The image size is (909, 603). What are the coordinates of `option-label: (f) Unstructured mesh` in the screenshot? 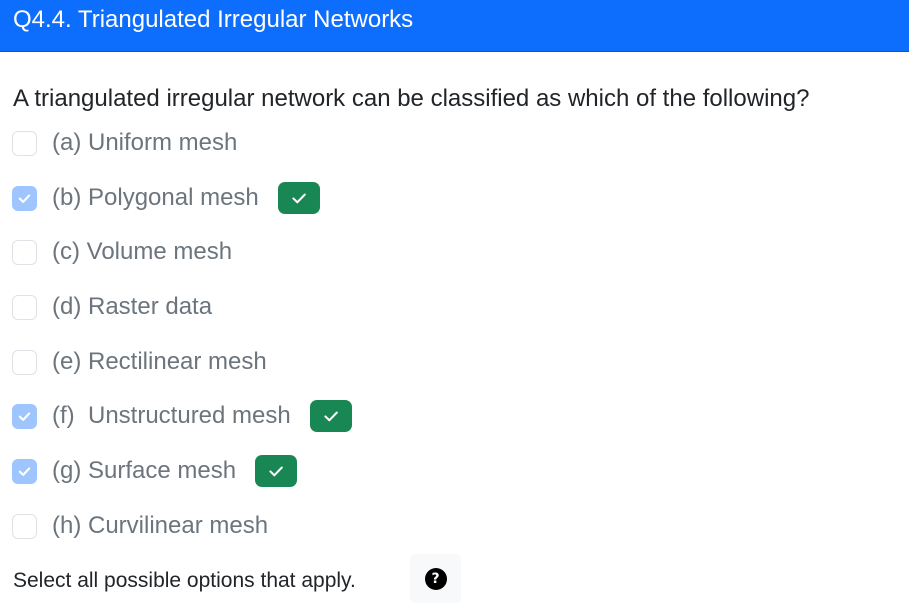 It's located at (171, 415).